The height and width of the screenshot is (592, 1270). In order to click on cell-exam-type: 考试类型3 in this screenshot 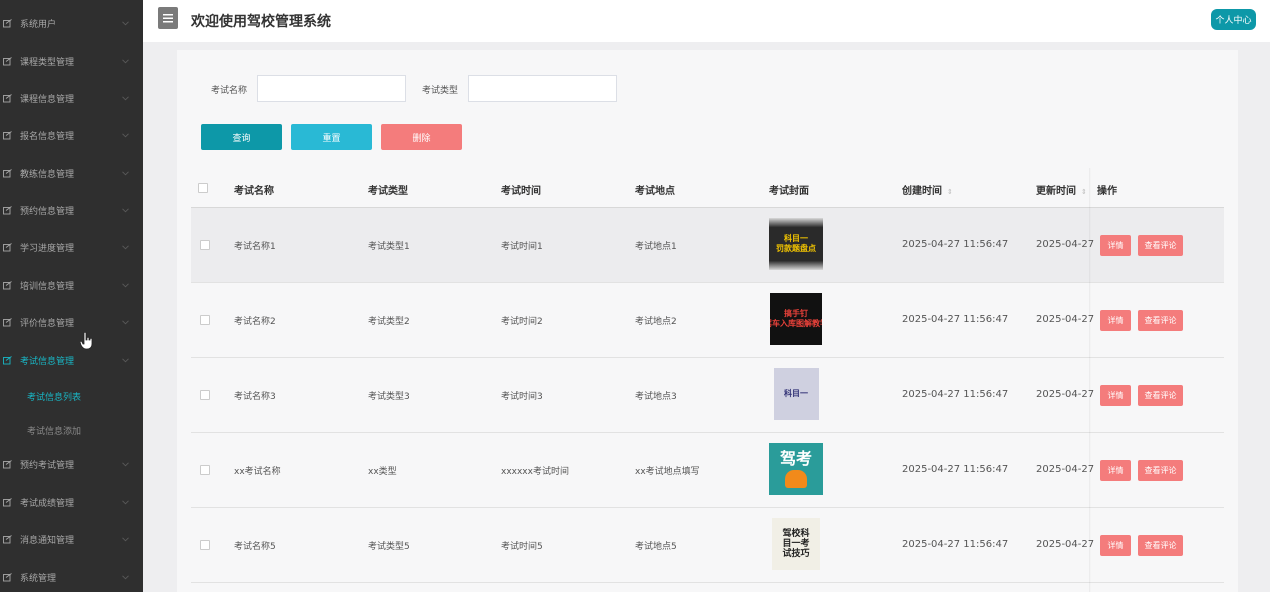, I will do `click(389, 397)`.